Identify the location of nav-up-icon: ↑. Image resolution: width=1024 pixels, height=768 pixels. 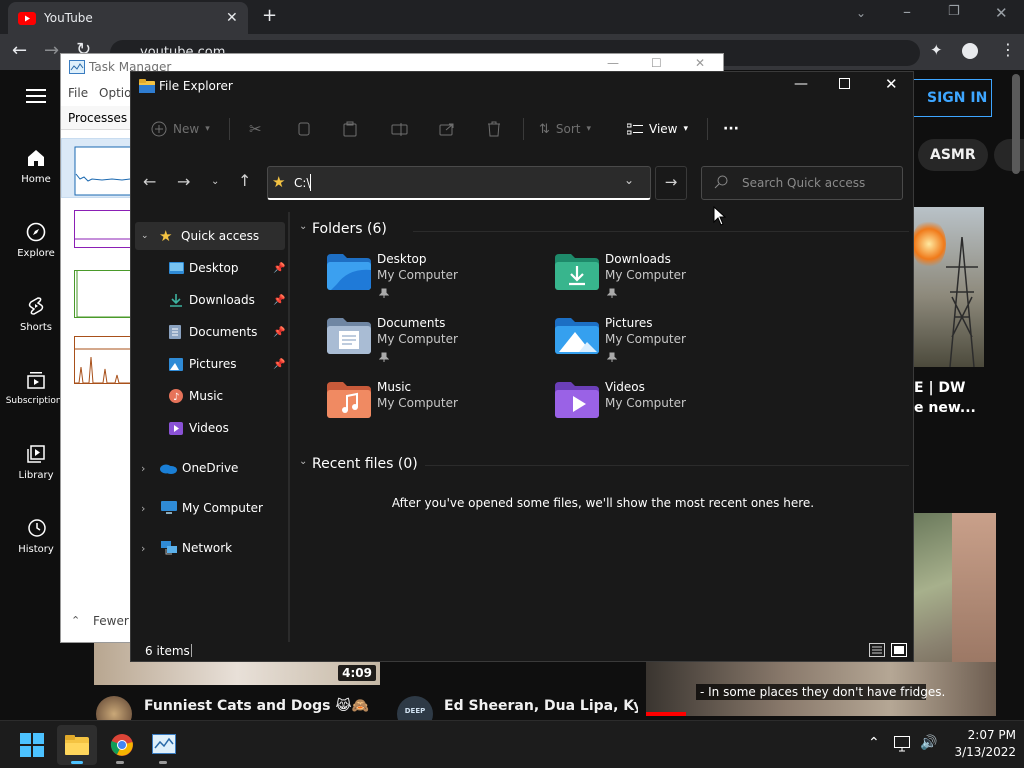
(244, 180).